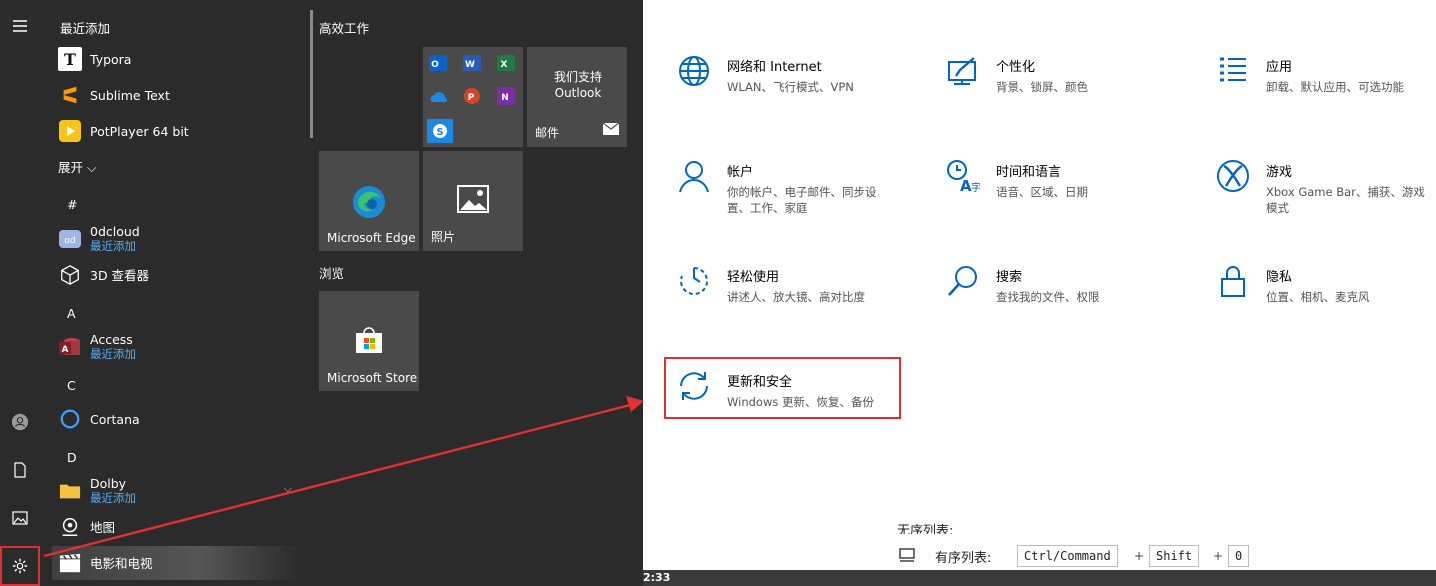 The image size is (1436, 586). I want to click on tile-group-title: 高效工作, so click(344, 27).